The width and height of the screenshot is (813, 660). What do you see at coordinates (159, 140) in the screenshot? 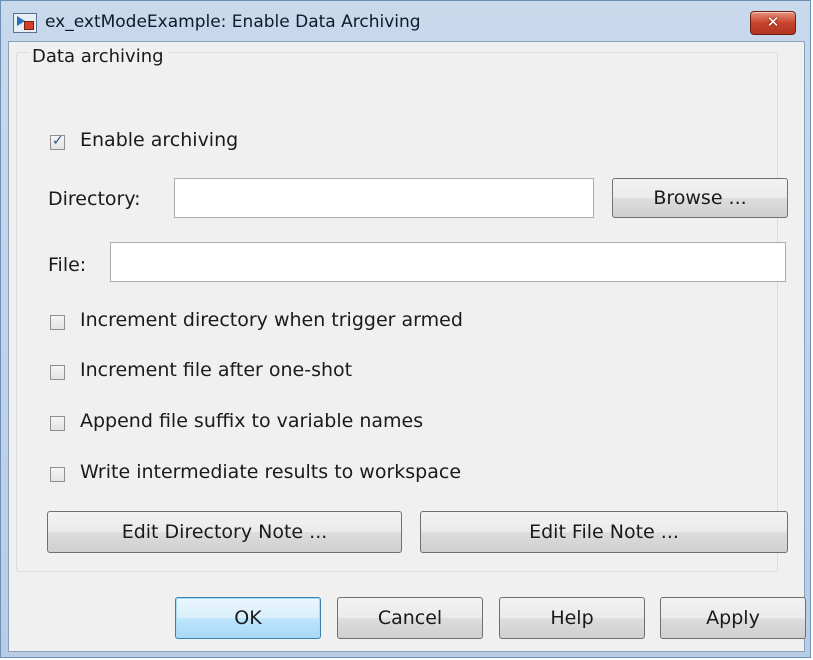
I see `enable-archiving-label: Enable archiving` at bounding box center [159, 140].